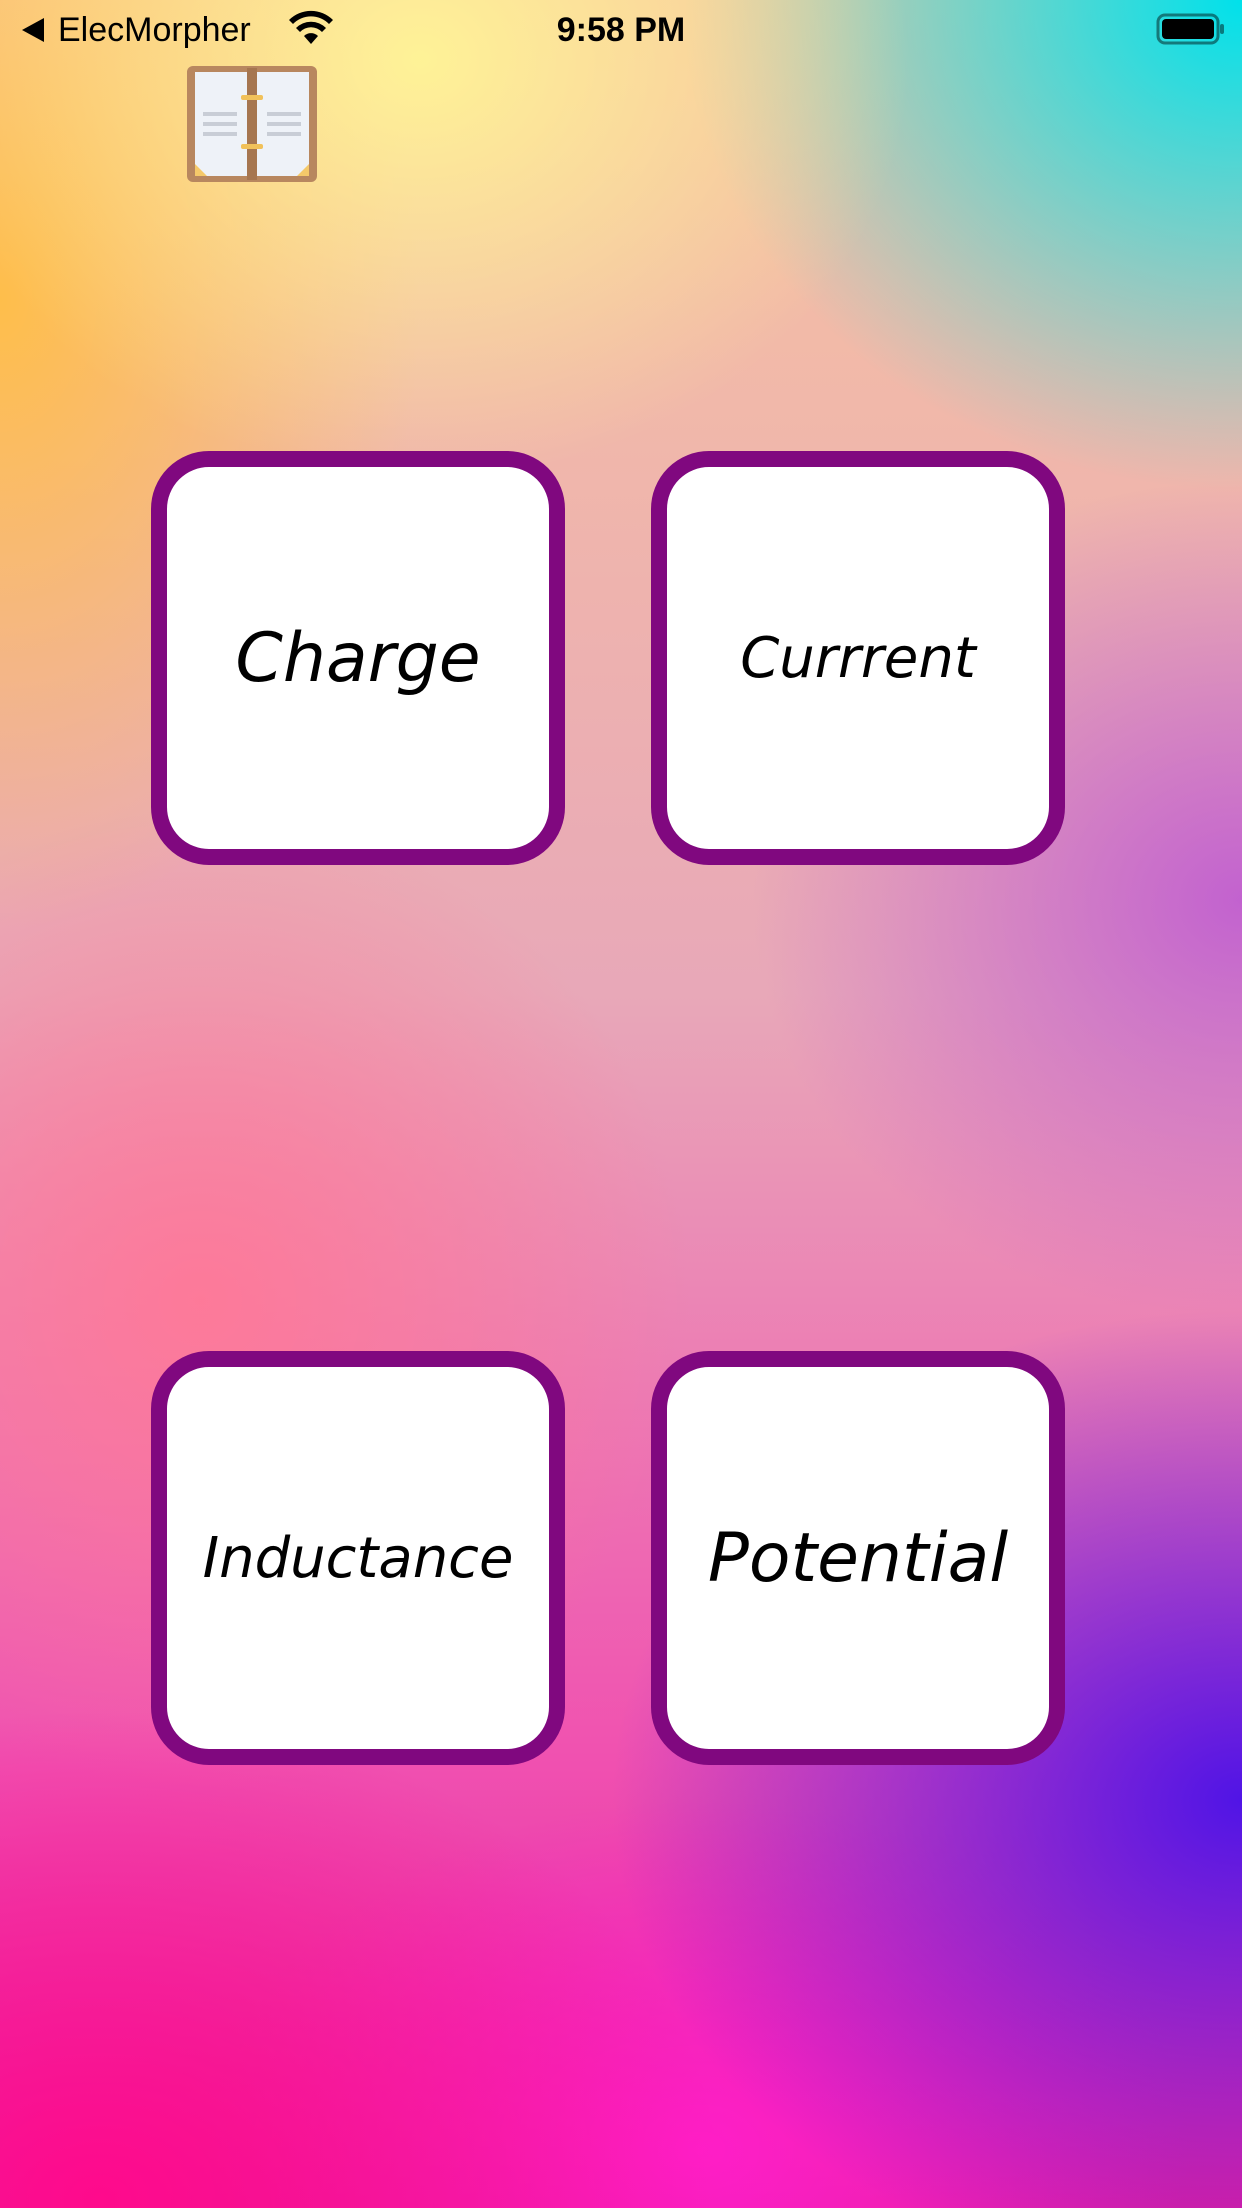 Image resolution: width=1242 pixels, height=2208 pixels. I want to click on current-label: Currrent, so click(858, 658).